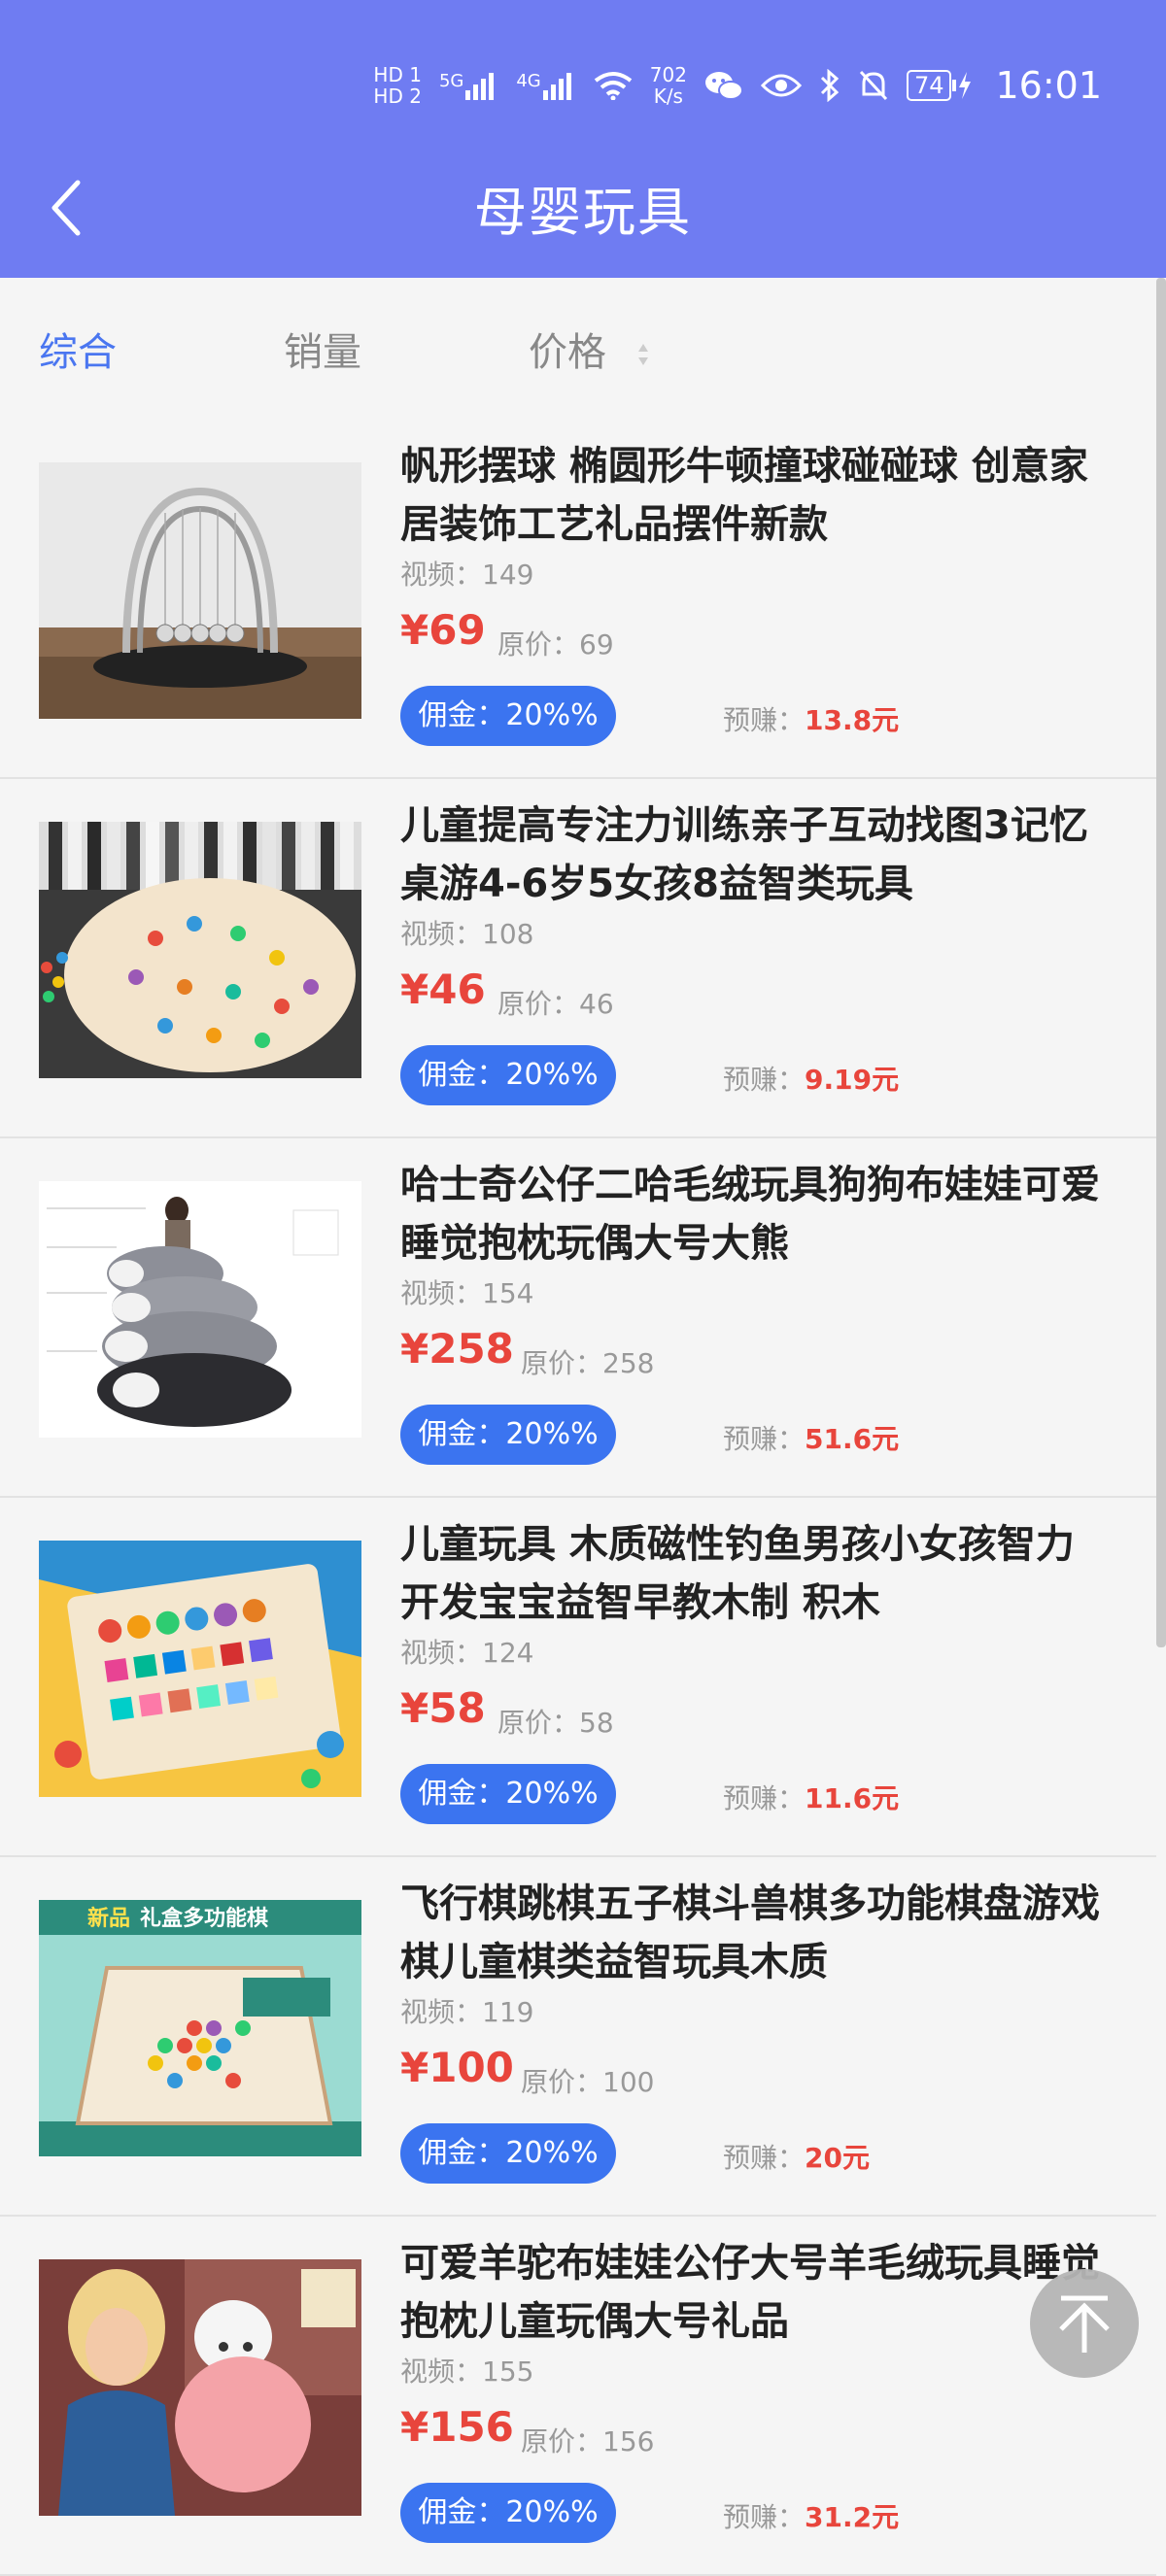 The width and height of the screenshot is (1166, 2576). Describe the element at coordinates (811, 2517) in the screenshot. I see `estimated-earning: 预赚：31.2元` at that location.